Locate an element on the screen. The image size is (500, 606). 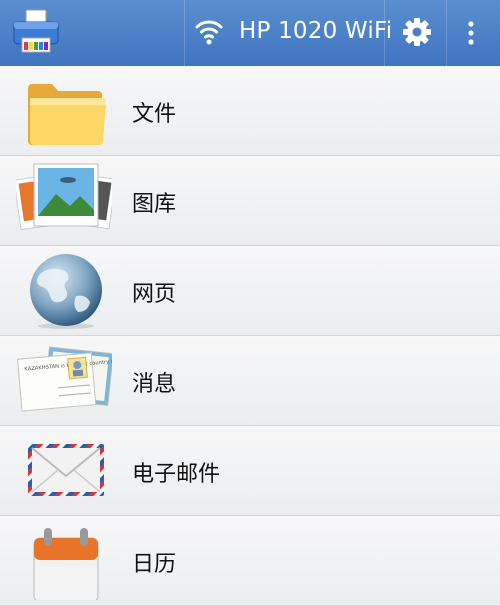
menu-item-label: 图库 is located at coordinates (154, 204).